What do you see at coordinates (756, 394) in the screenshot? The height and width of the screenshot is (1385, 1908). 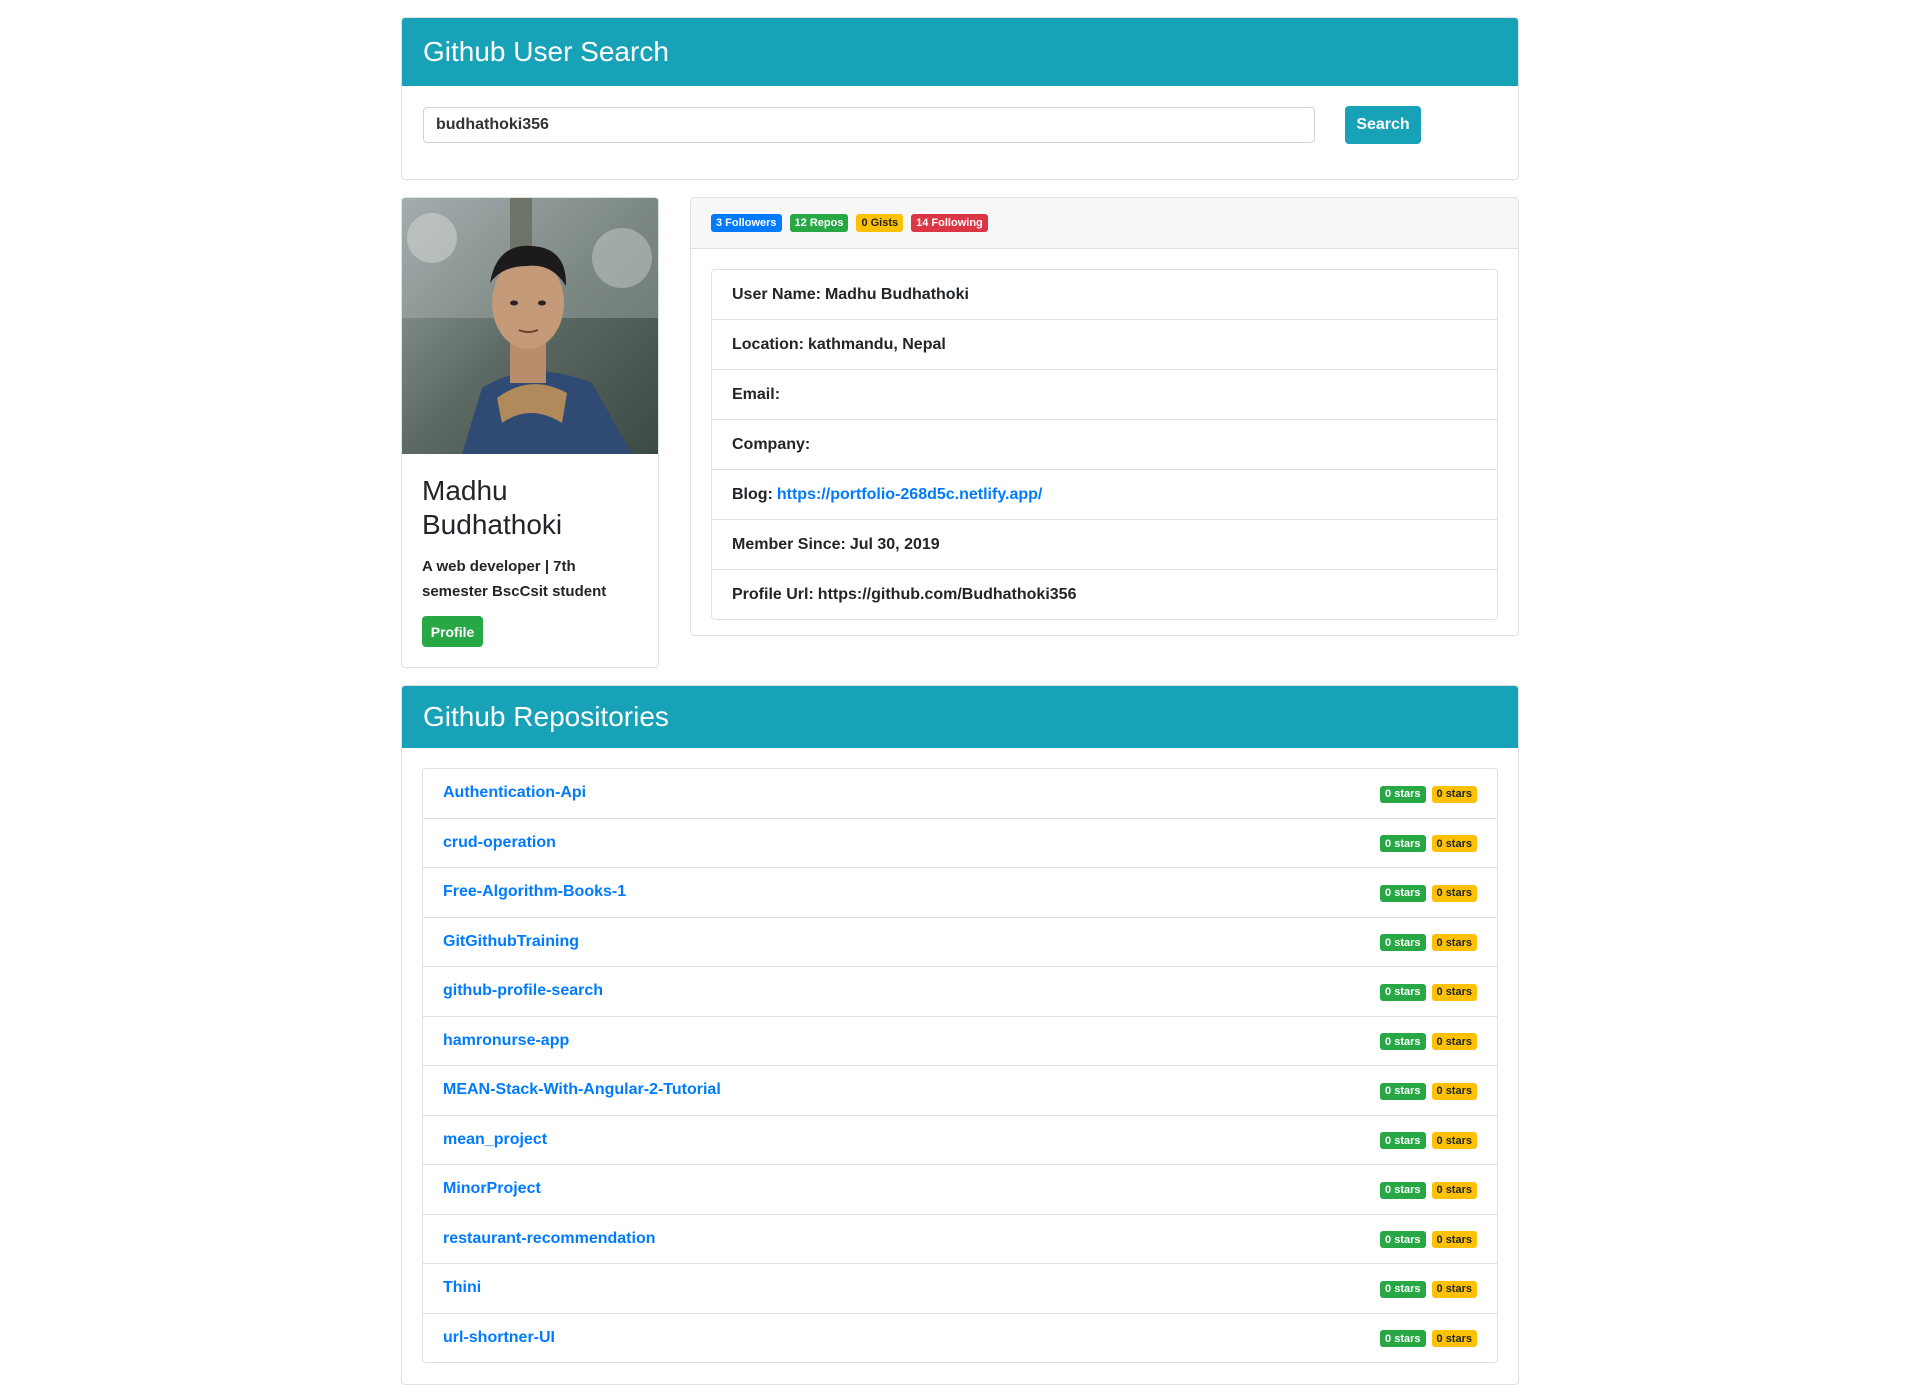 I see `email-label: Email:` at bounding box center [756, 394].